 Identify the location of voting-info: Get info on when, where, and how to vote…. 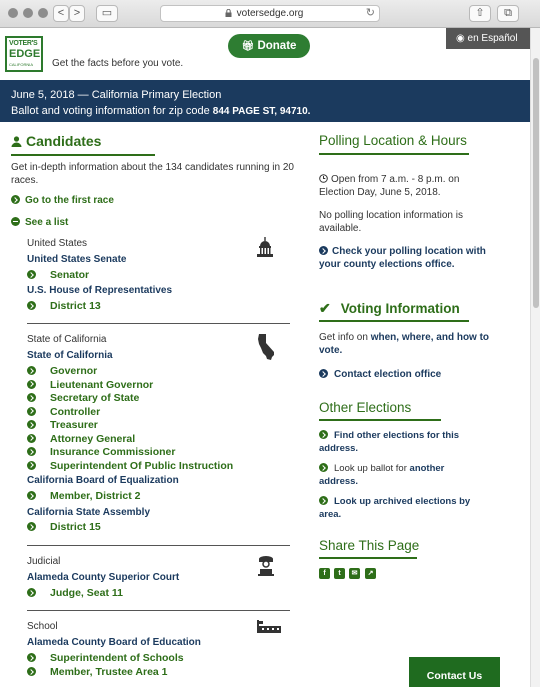
(414, 344).